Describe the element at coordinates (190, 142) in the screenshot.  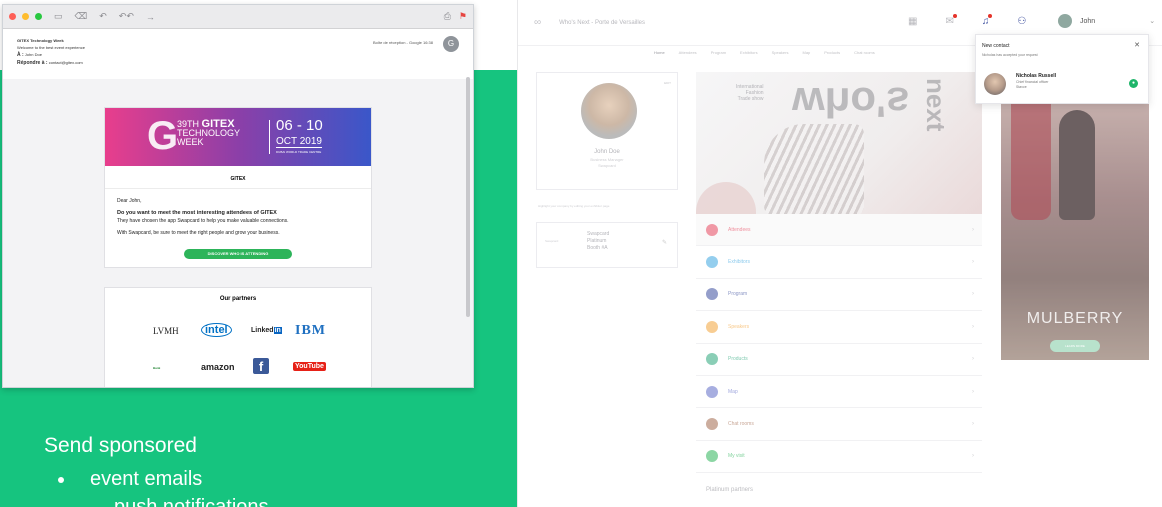
I see `banner-week: WEEK` at that location.